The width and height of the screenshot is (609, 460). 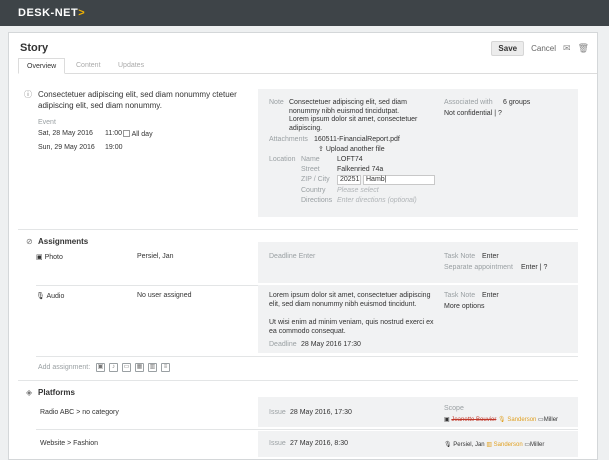 What do you see at coordinates (40, 296) in the screenshot?
I see `microphone-icon: 🎙` at bounding box center [40, 296].